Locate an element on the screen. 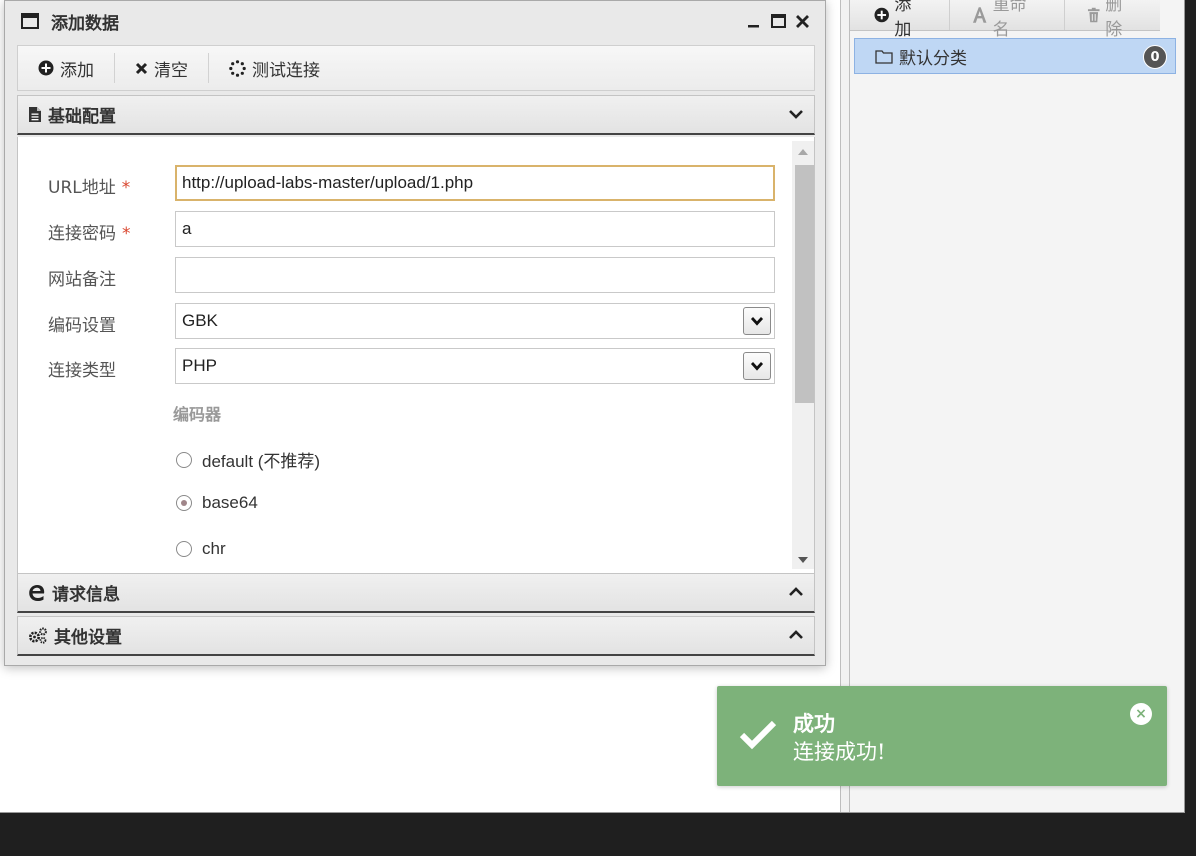 This screenshot has height=856, width=1196. form-scrollbar is located at coordinates (803, 355).